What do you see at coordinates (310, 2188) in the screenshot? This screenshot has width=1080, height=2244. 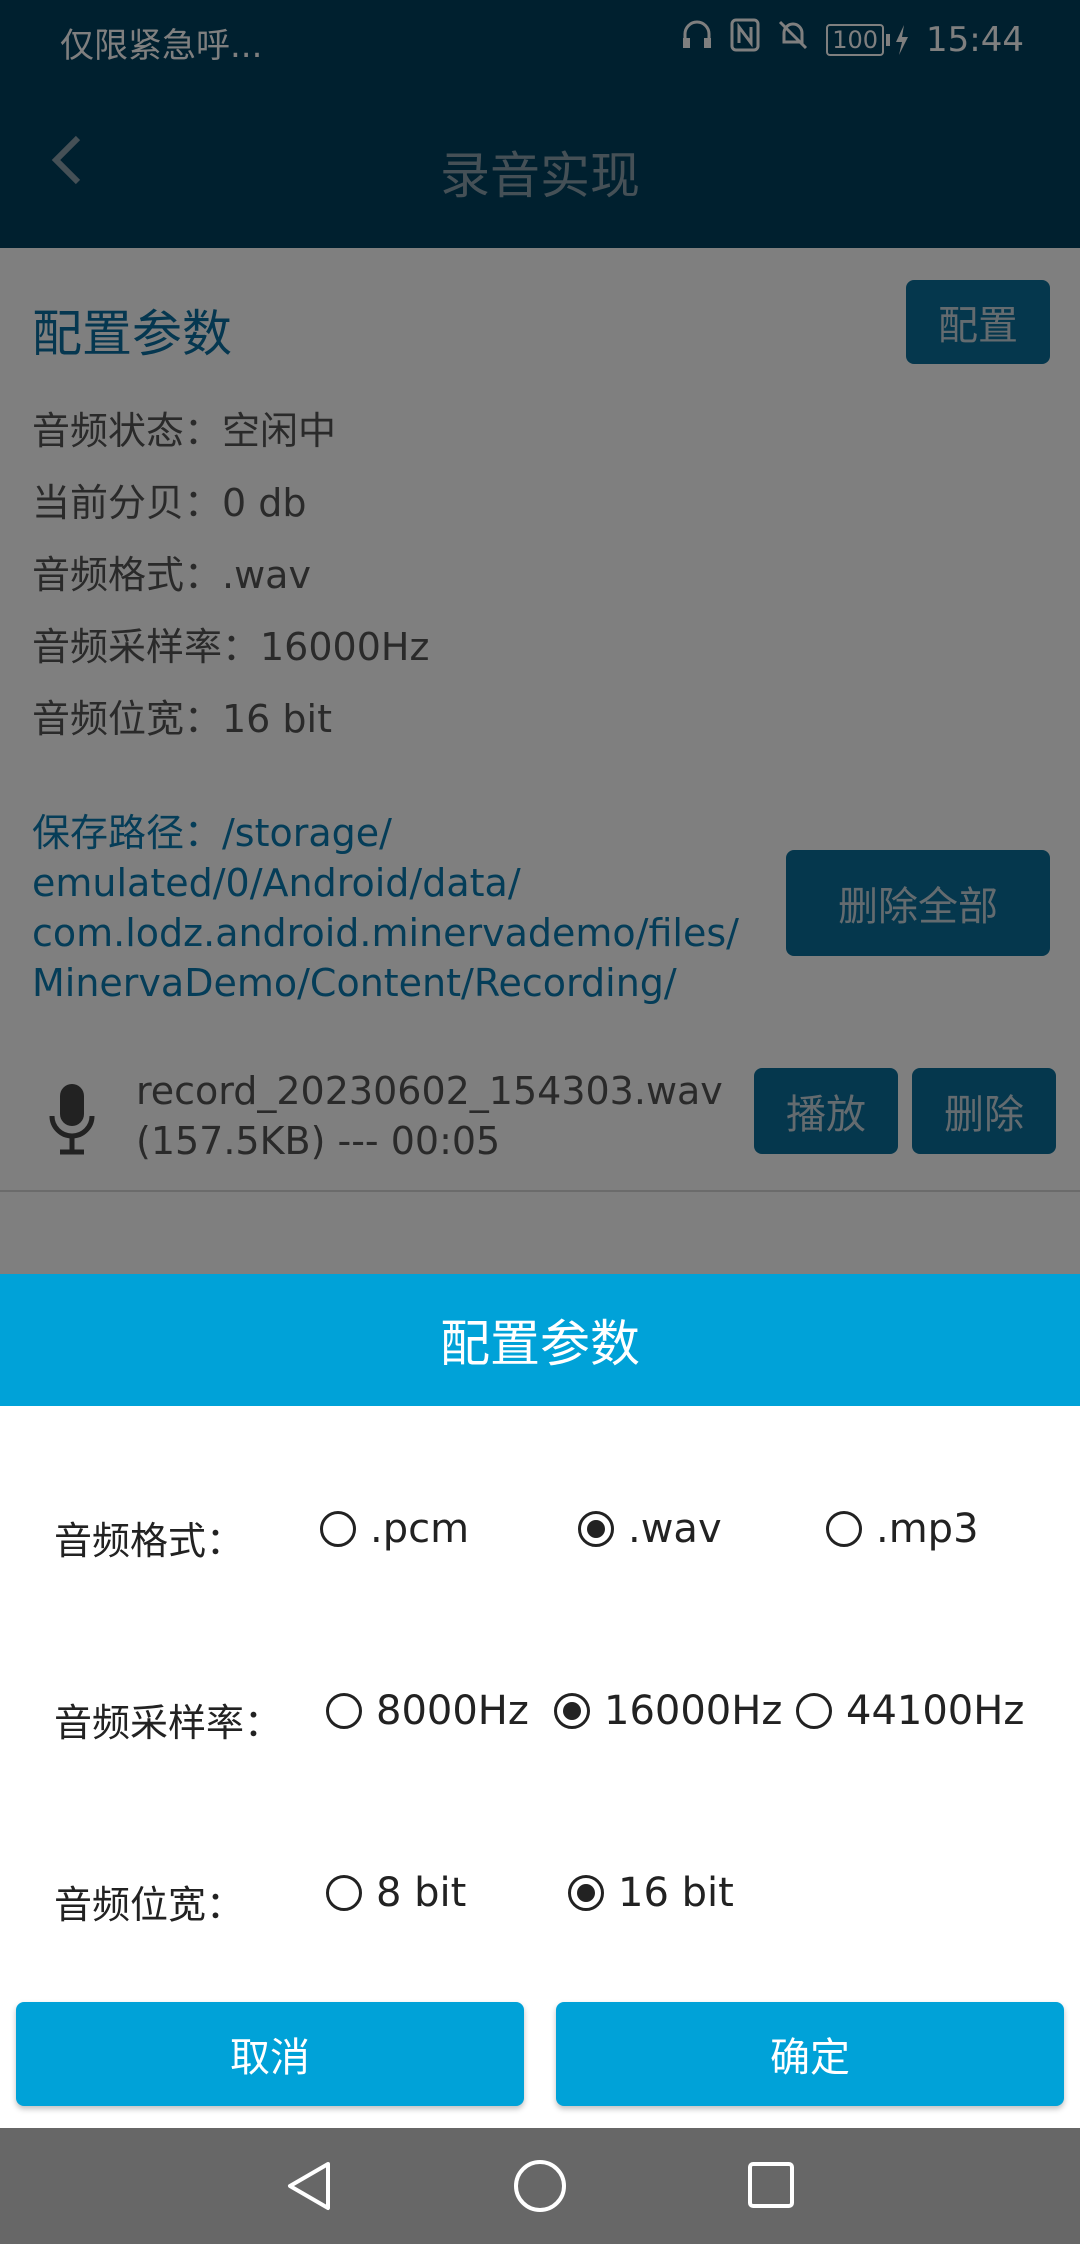 I see `nav-back-icon` at bounding box center [310, 2188].